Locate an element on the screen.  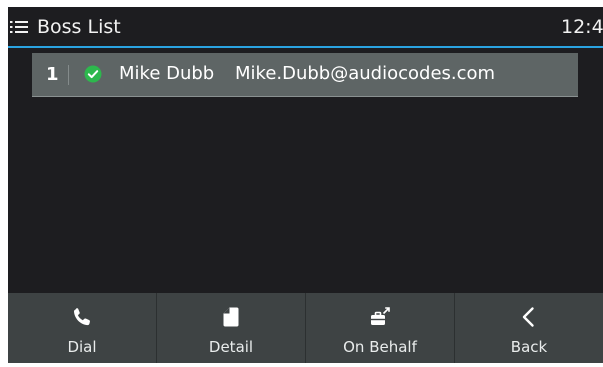
boss-name: Mike Dubb is located at coordinates (167, 73).